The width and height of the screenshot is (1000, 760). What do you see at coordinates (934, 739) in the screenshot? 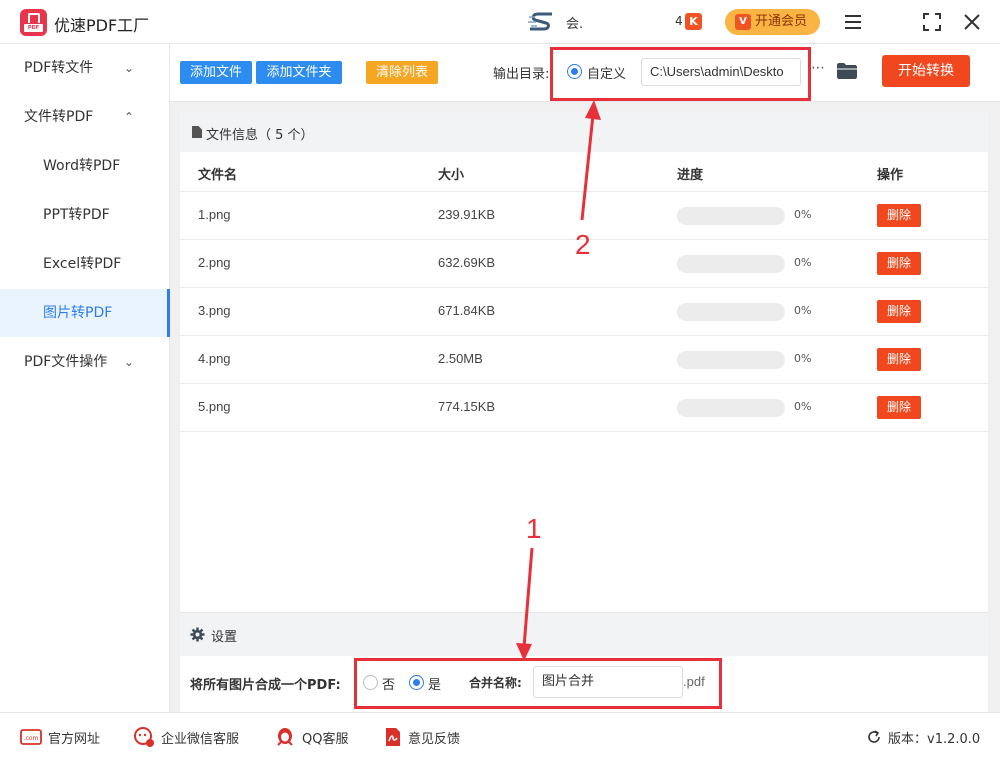
I see `version-label: 版本：v1.2.0.0` at bounding box center [934, 739].